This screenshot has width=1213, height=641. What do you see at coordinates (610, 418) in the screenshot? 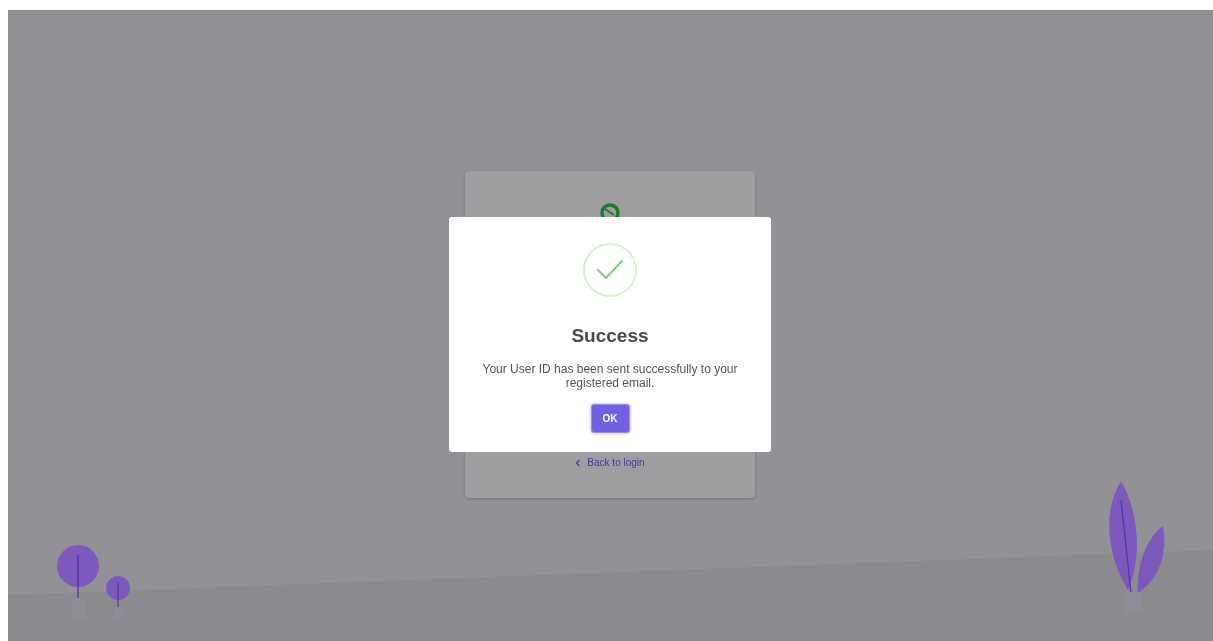
I see `ok-button: OK` at bounding box center [610, 418].